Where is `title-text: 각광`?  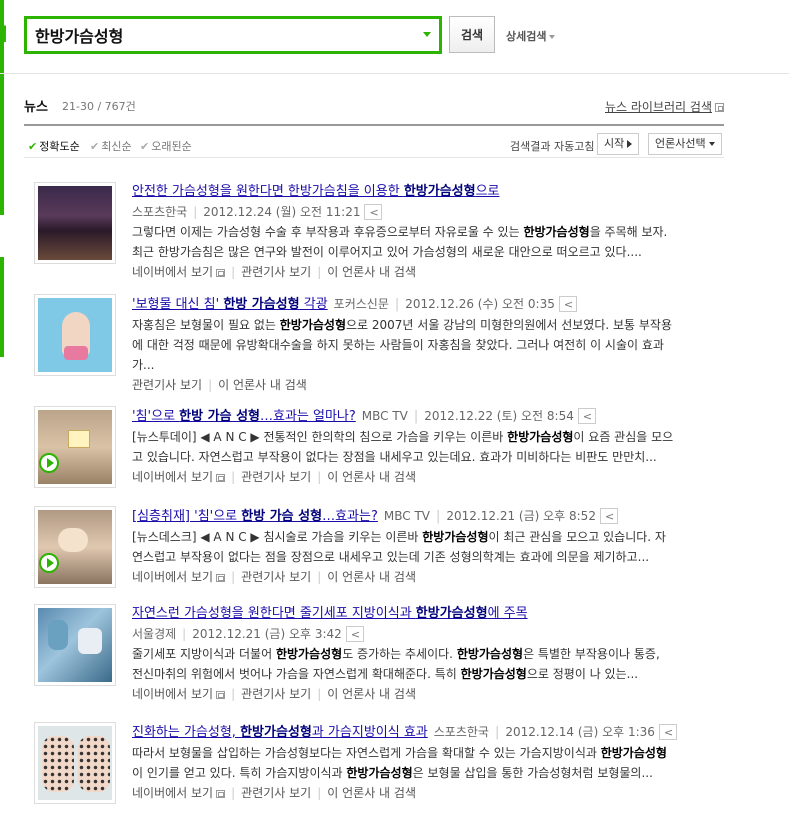 title-text: 각광 is located at coordinates (313, 304).